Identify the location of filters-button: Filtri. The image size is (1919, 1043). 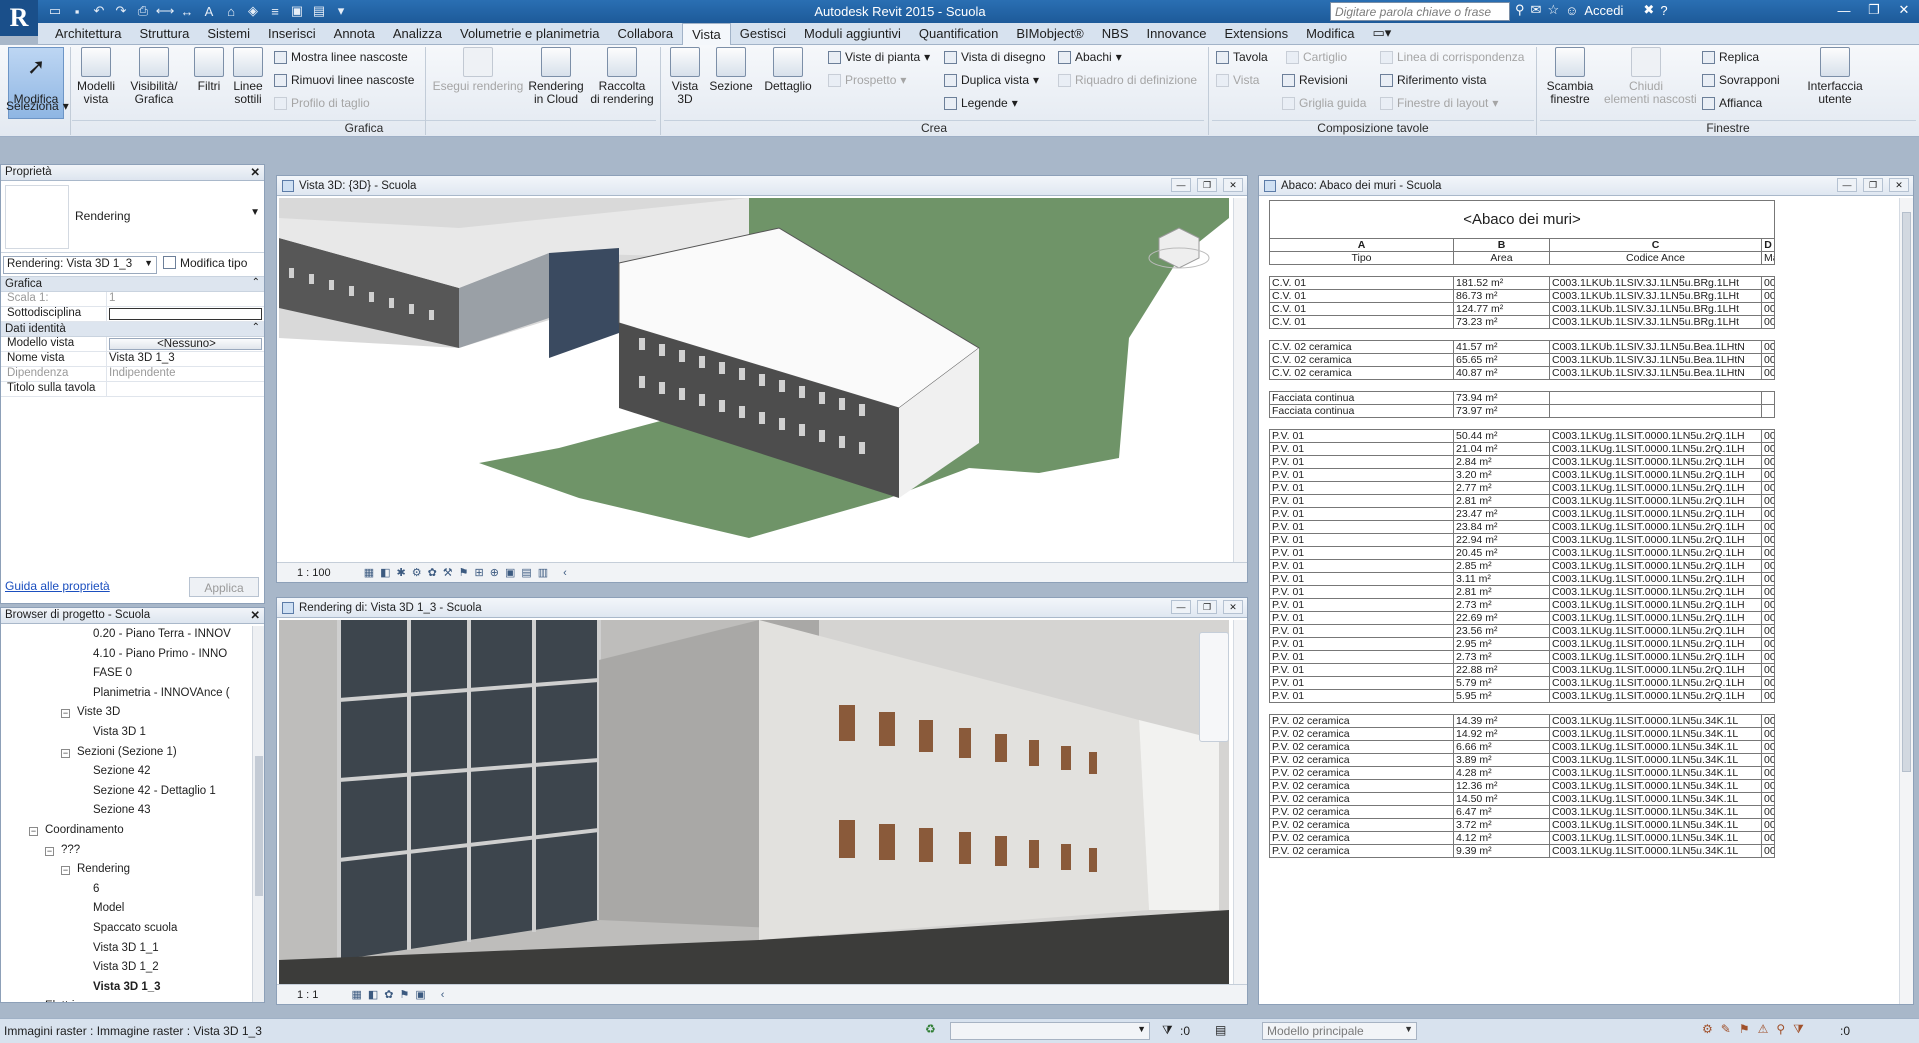
(209, 70).